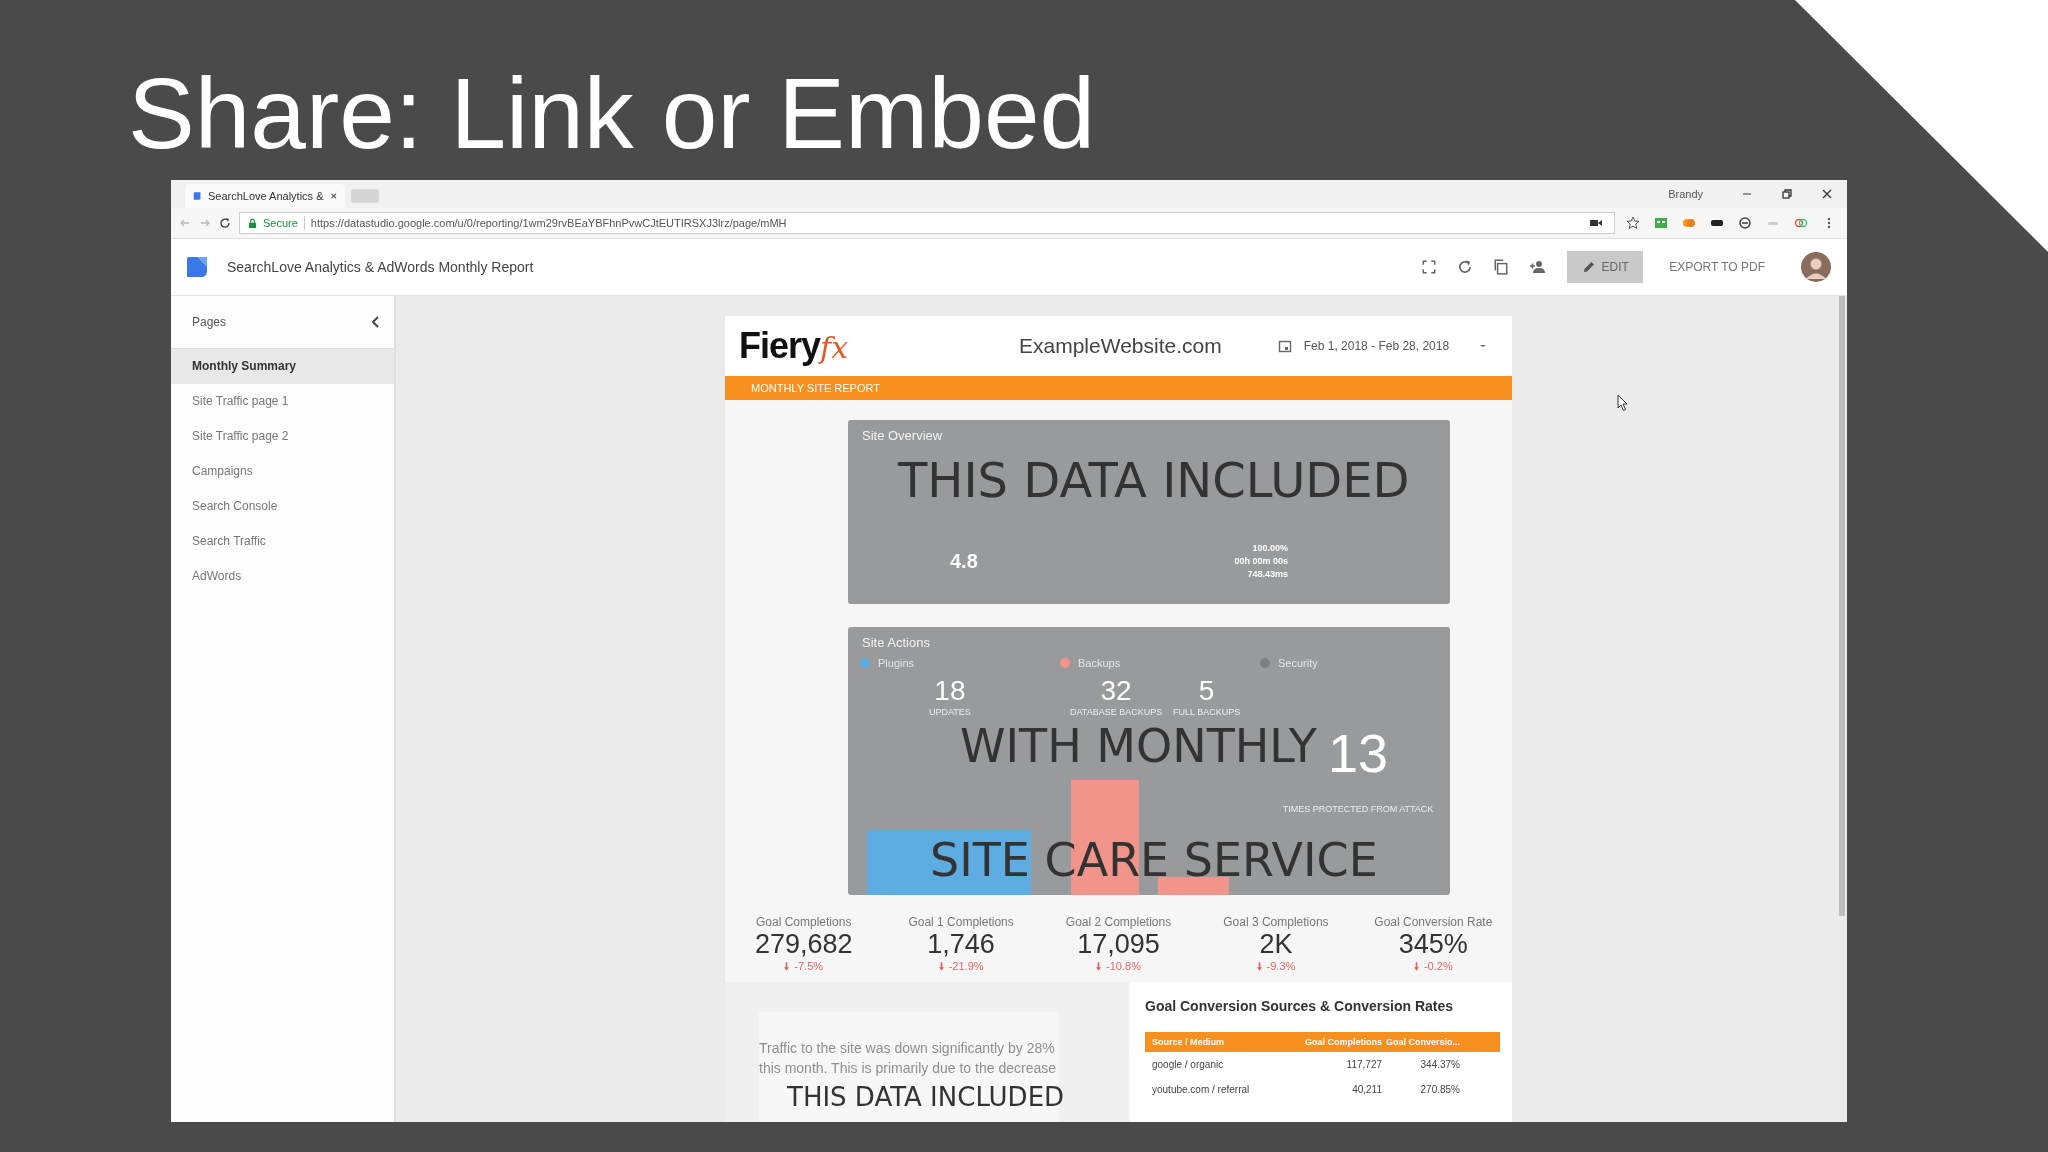 This screenshot has width=2048, height=1152. What do you see at coordinates (612, 114) in the screenshot?
I see `slide-title: Share: Link or Embed` at bounding box center [612, 114].